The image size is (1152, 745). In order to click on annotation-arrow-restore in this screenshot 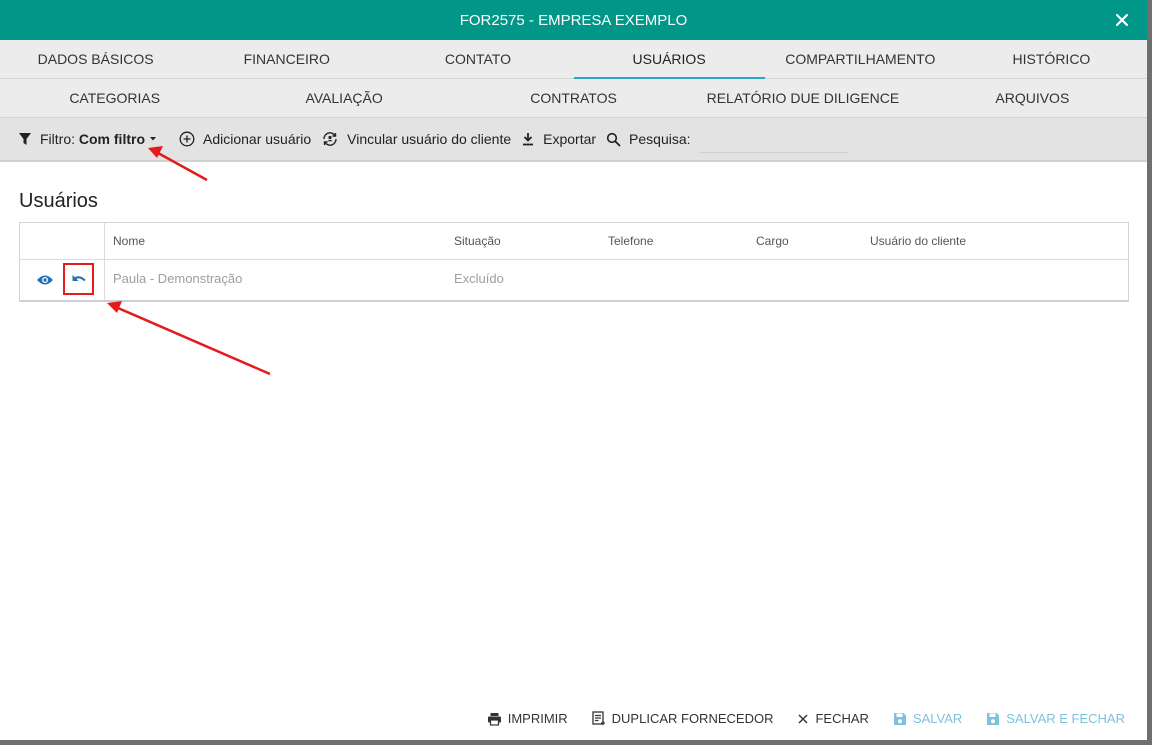, I will do `click(189, 338)`.